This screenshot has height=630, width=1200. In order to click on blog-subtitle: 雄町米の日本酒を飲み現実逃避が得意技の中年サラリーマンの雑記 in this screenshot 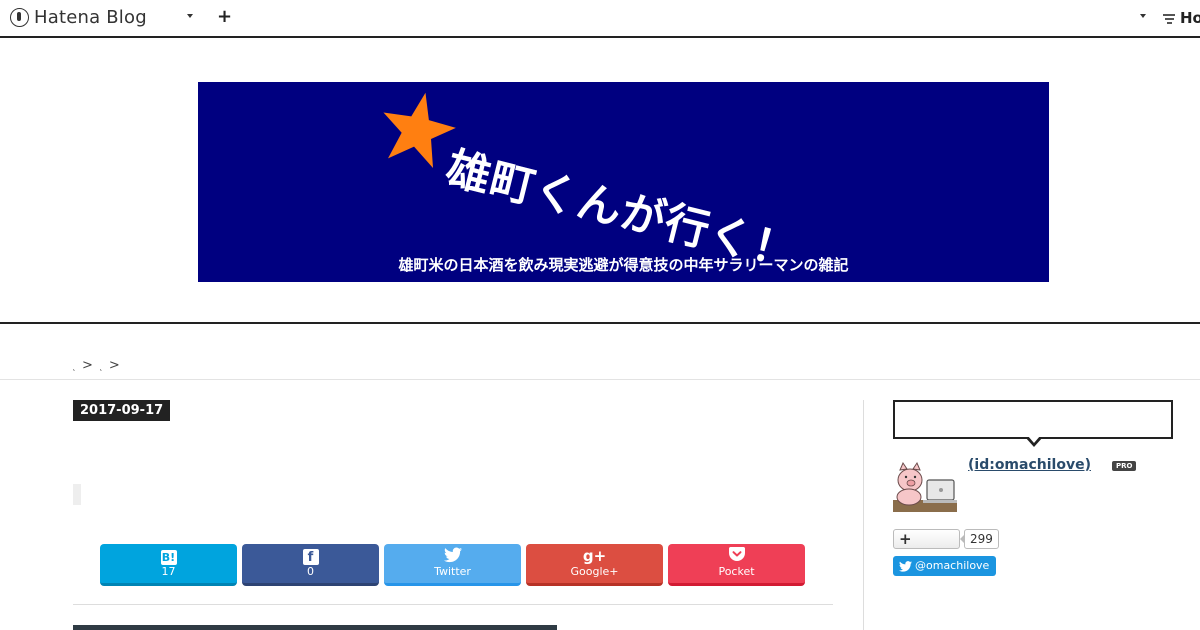, I will do `click(623, 265)`.